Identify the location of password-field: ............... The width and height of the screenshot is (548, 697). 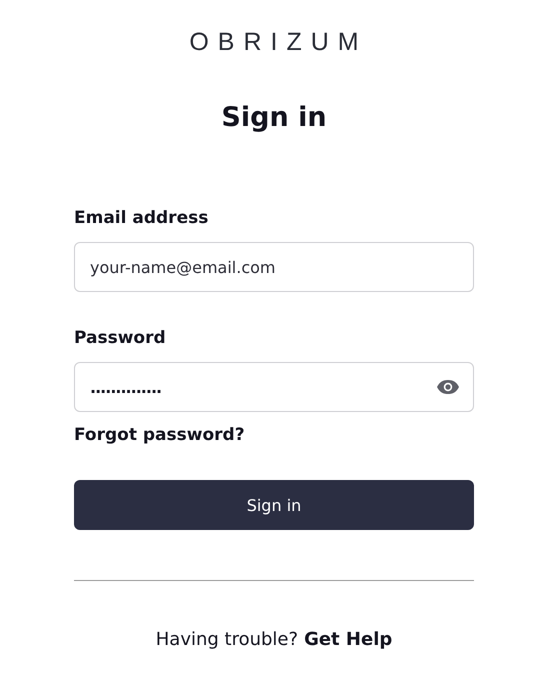
(274, 387).